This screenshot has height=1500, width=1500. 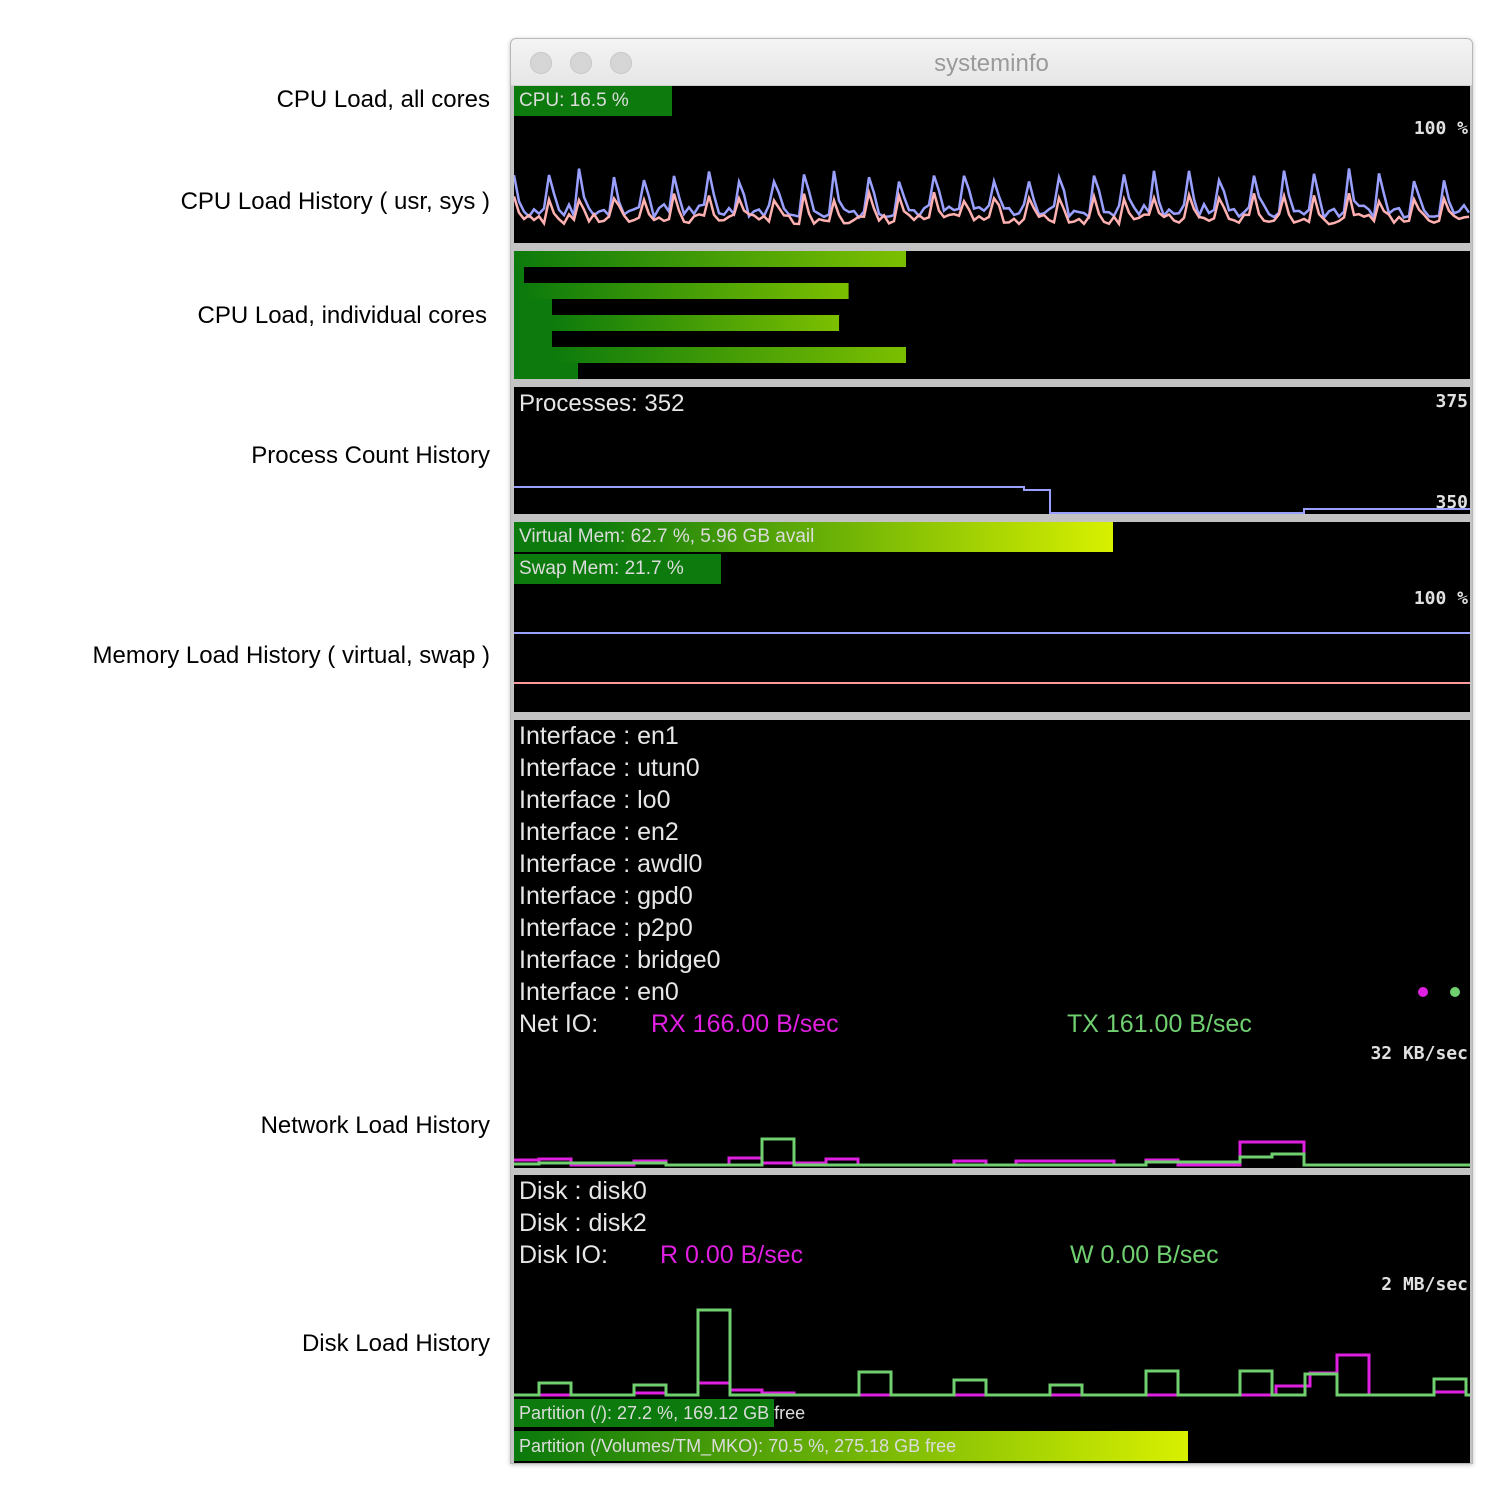 What do you see at coordinates (395, 1343) in the screenshot?
I see `annotation-disk-history: Disk Load History` at bounding box center [395, 1343].